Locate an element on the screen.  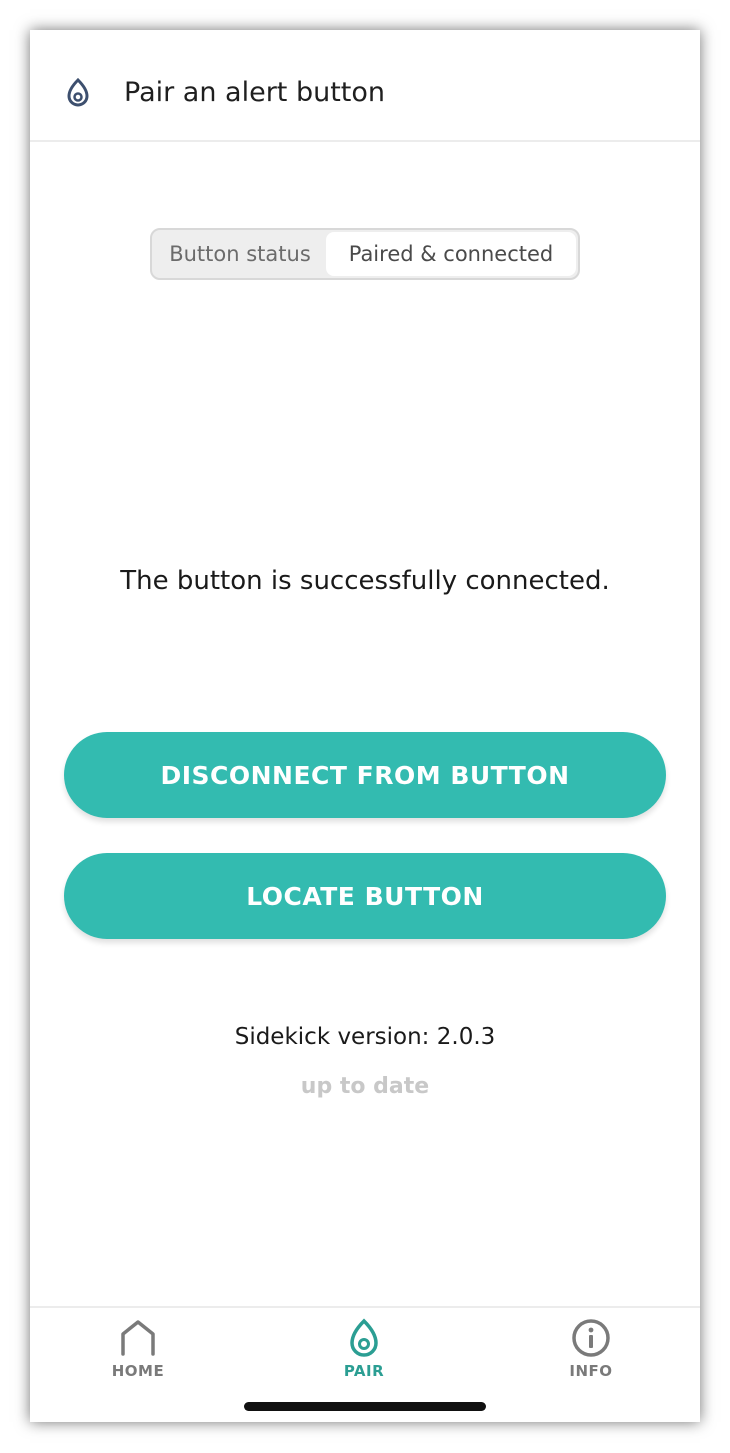
app-header: Pair an alert button is located at coordinates (365, 86).